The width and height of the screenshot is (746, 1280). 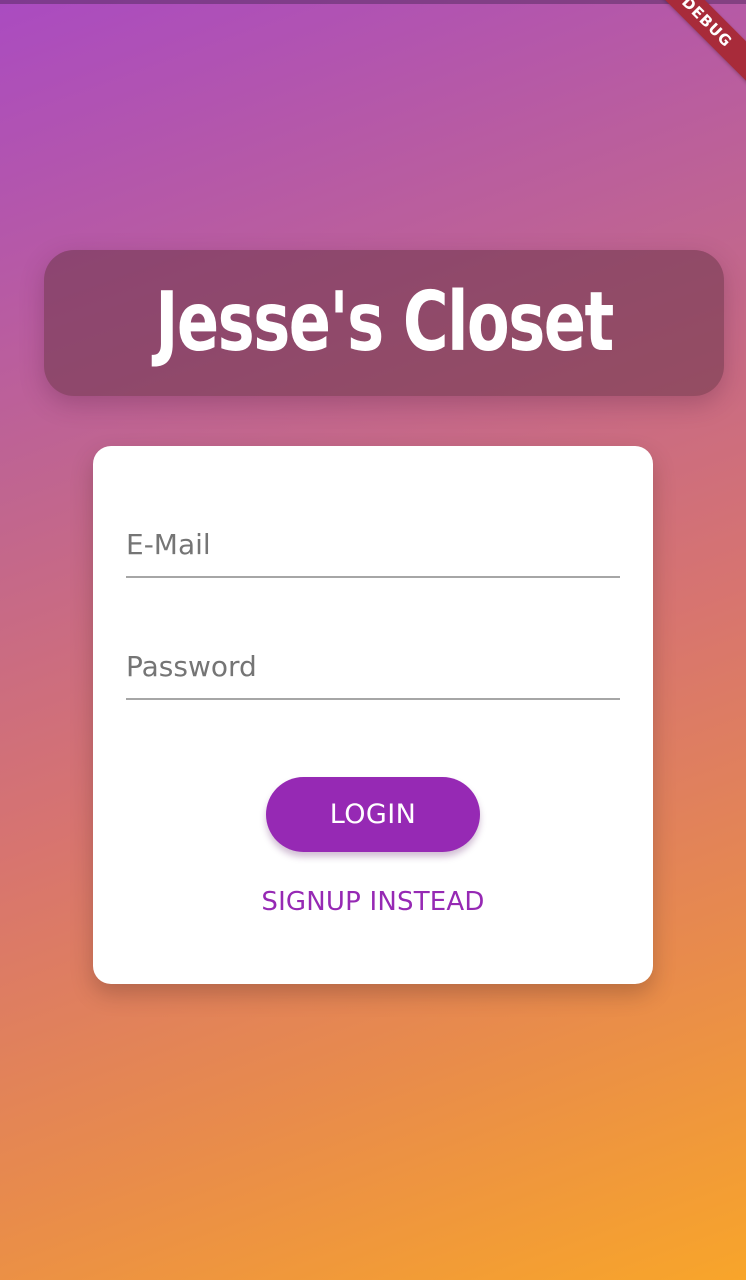 I want to click on password-input, so click(x=373, y=667).